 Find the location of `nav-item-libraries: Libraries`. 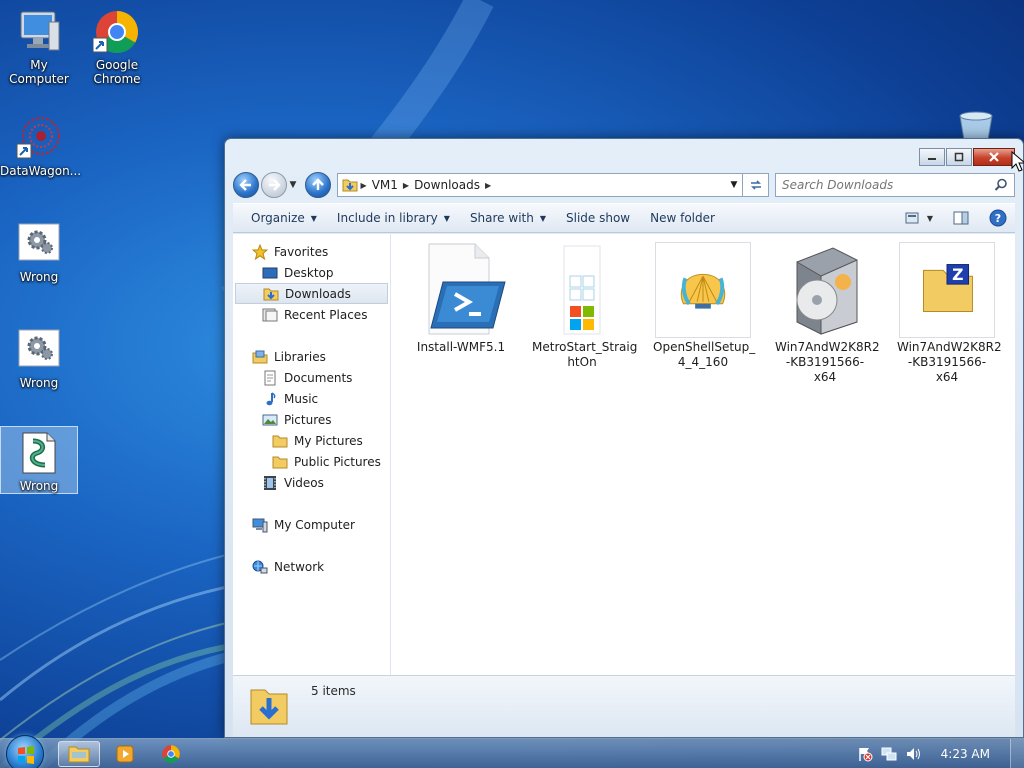

nav-item-libraries: Libraries is located at coordinates (311, 356).